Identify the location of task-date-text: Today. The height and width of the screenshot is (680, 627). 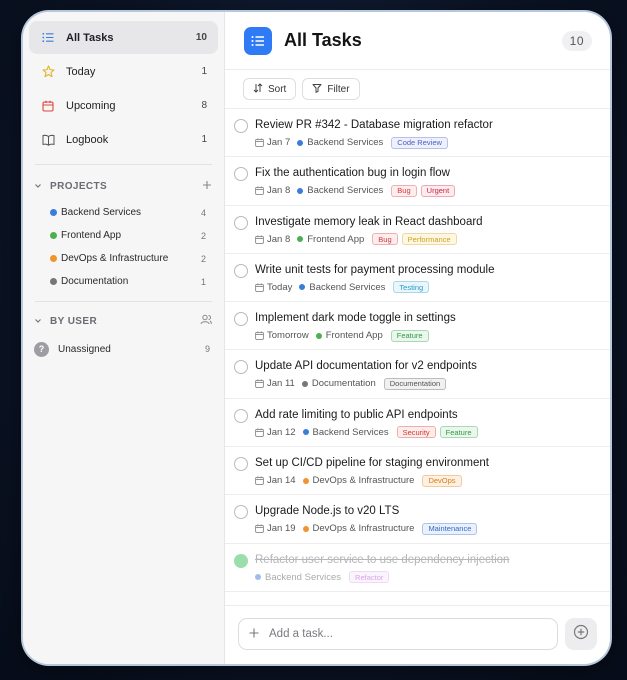
(280, 287).